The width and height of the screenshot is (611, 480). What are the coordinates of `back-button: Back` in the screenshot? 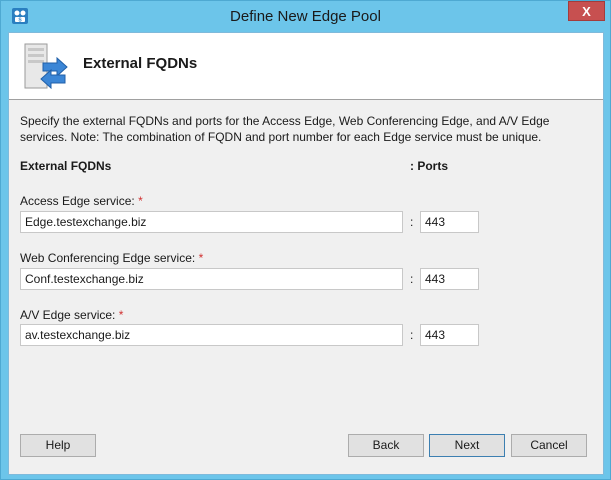 It's located at (386, 445).